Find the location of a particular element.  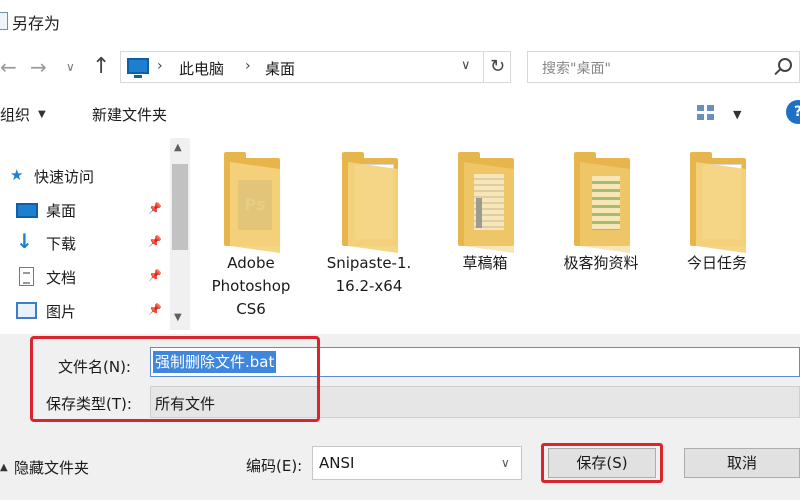

star-icon: ★ is located at coordinates (17, 175).